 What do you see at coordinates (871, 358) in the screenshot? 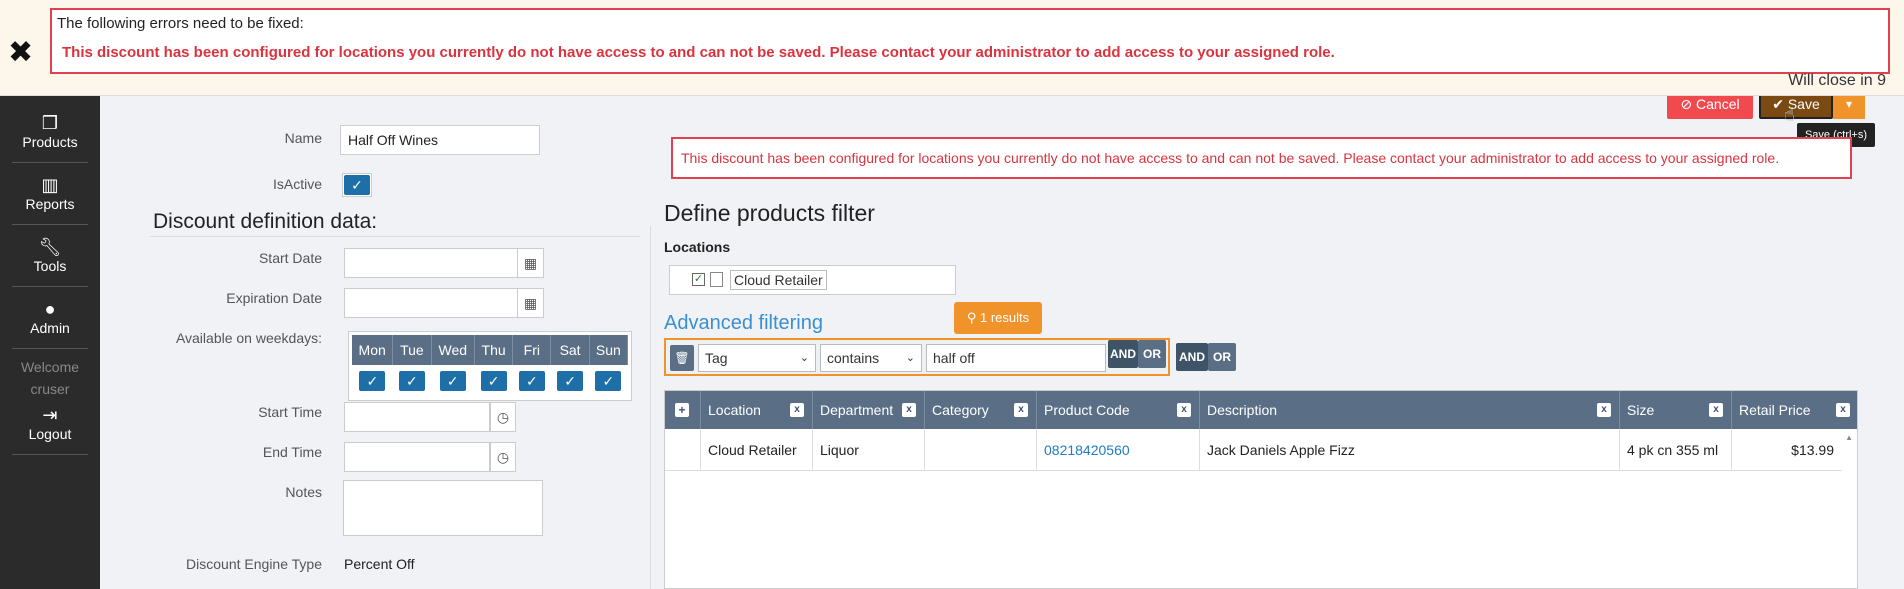
I see `filter-operator-select: contains ⌄` at bounding box center [871, 358].